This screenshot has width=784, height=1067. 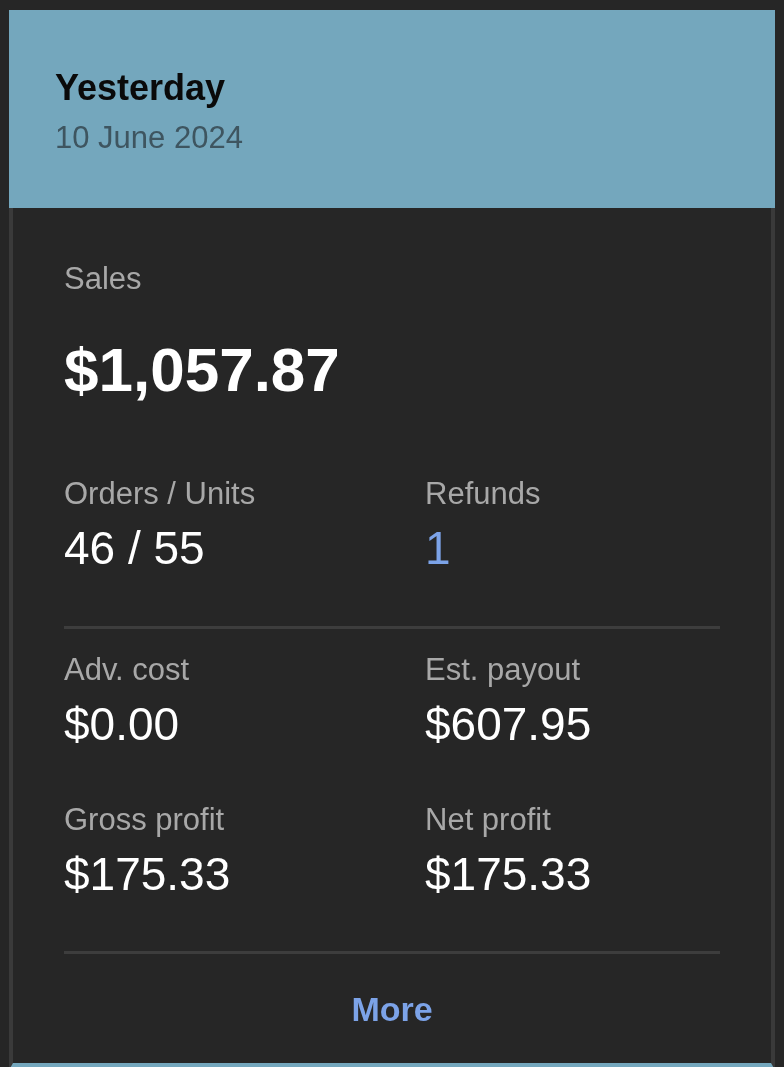 What do you see at coordinates (145, 820) in the screenshot?
I see `metric-label: Gross profit` at bounding box center [145, 820].